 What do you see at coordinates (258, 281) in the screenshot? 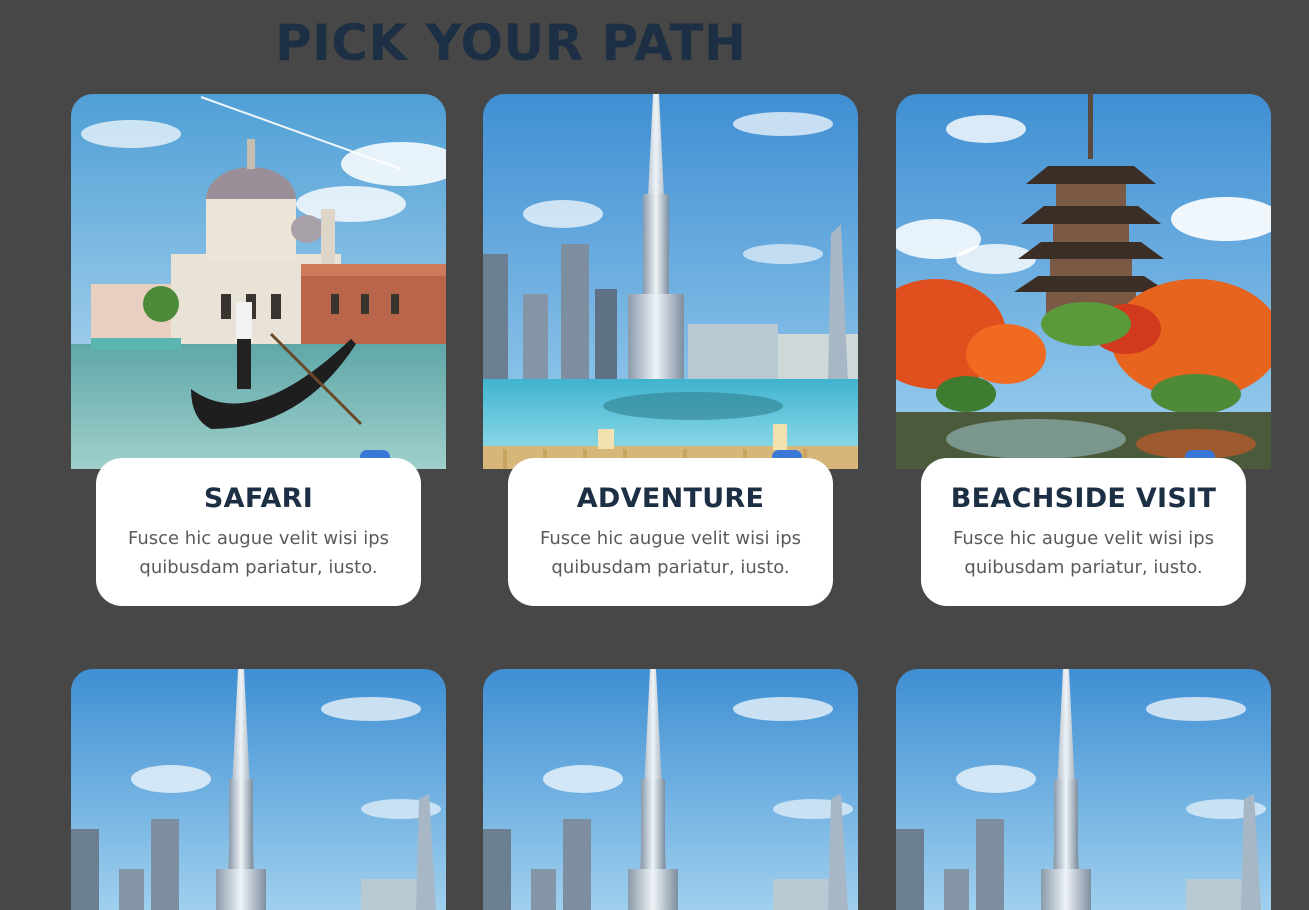
I see `card-image-venice` at bounding box center [258, 281].